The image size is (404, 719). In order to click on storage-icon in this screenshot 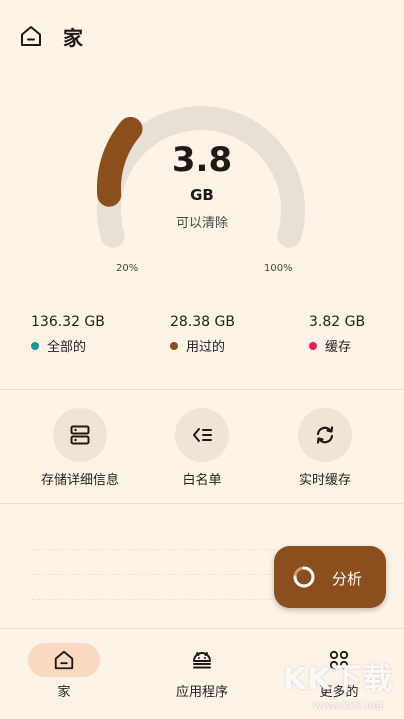, I will do `click(80, 435)`.